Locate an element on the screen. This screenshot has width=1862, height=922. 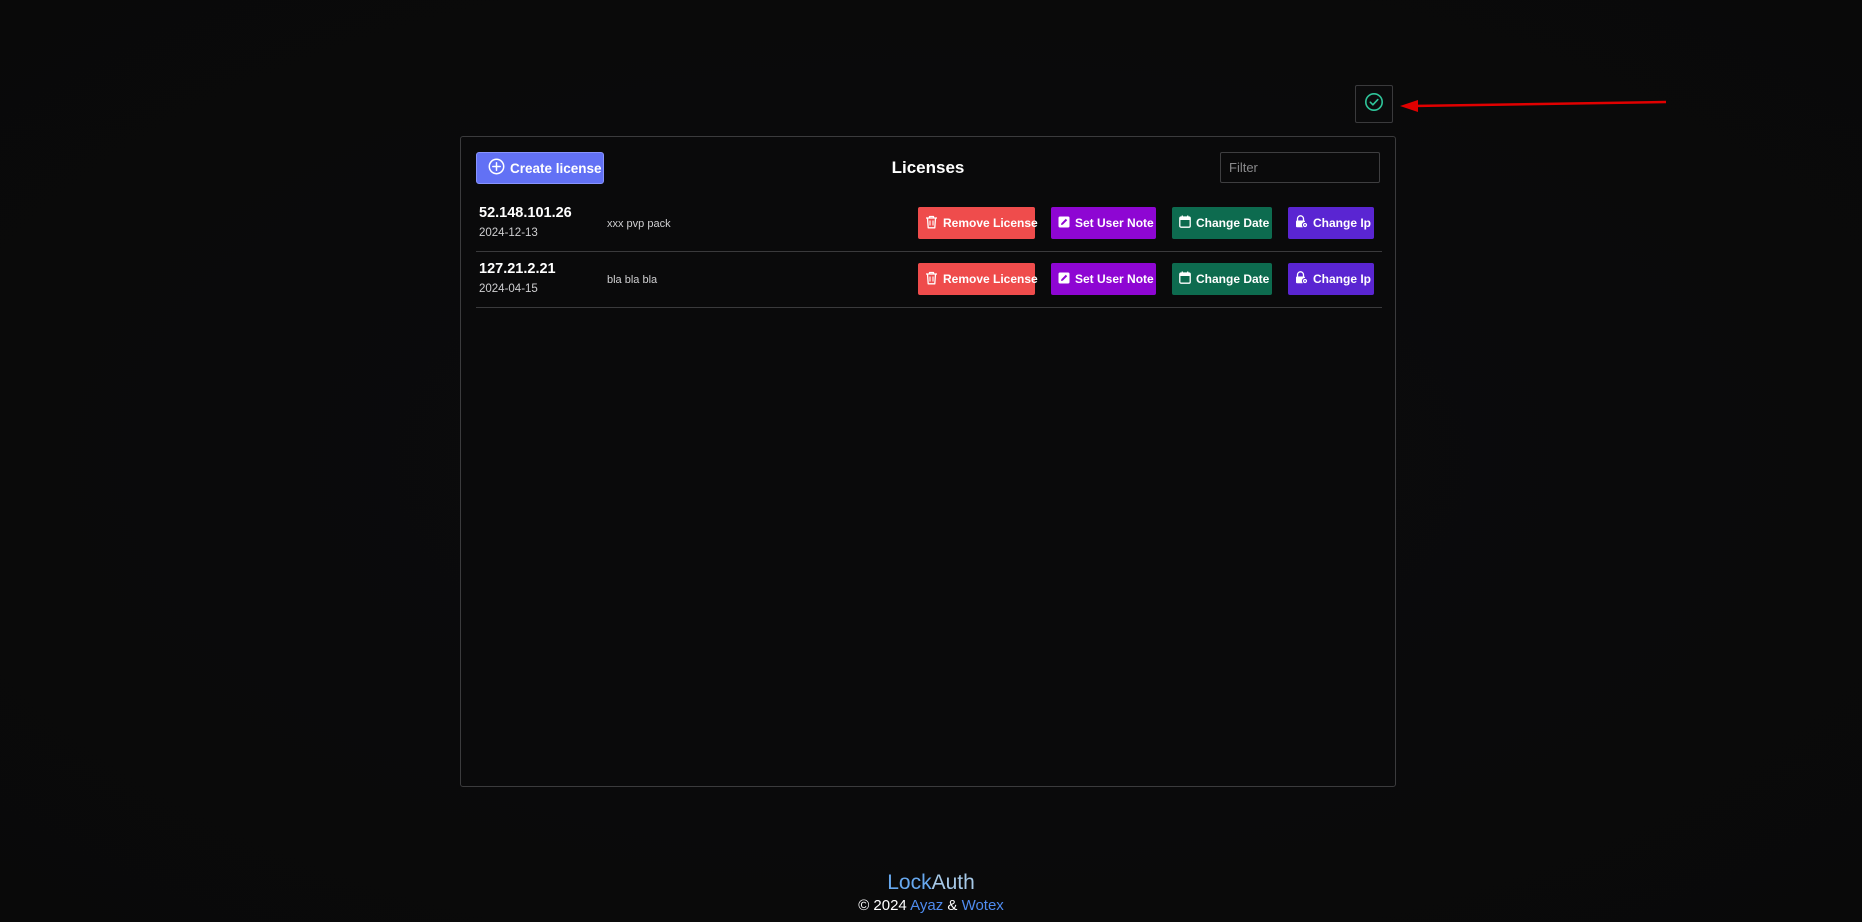
footer-brand: LockAuth is located at coordinates (931, 883).